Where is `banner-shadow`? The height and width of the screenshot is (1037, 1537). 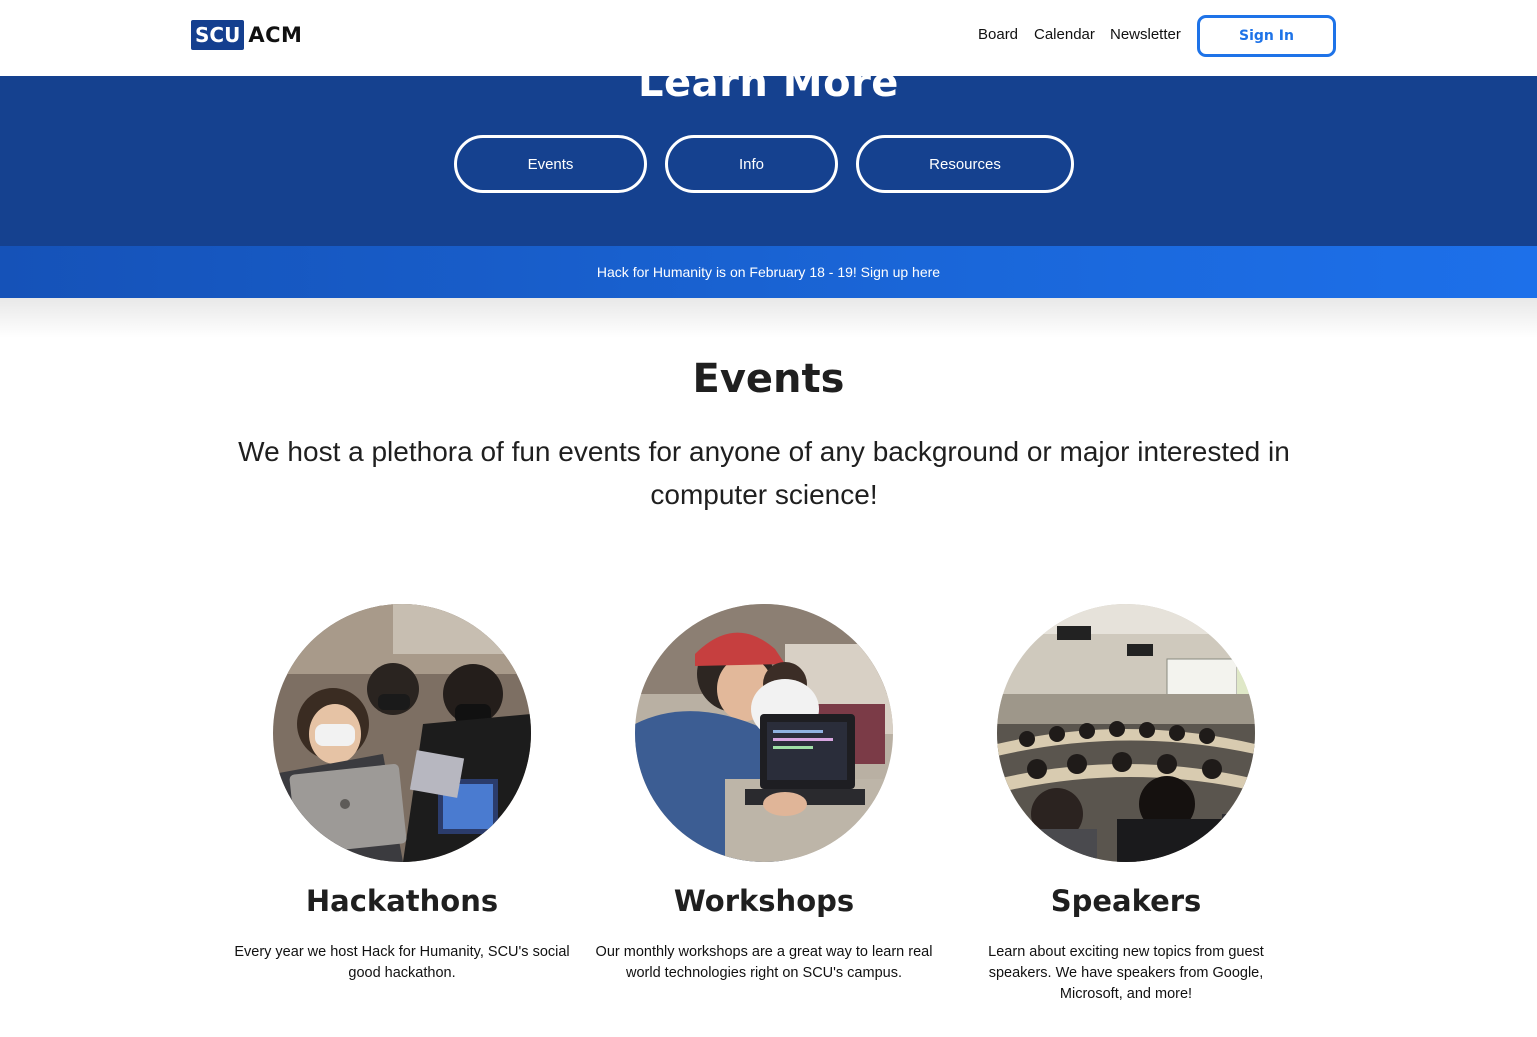 banner-shadow is located at coordinates (768, 318).